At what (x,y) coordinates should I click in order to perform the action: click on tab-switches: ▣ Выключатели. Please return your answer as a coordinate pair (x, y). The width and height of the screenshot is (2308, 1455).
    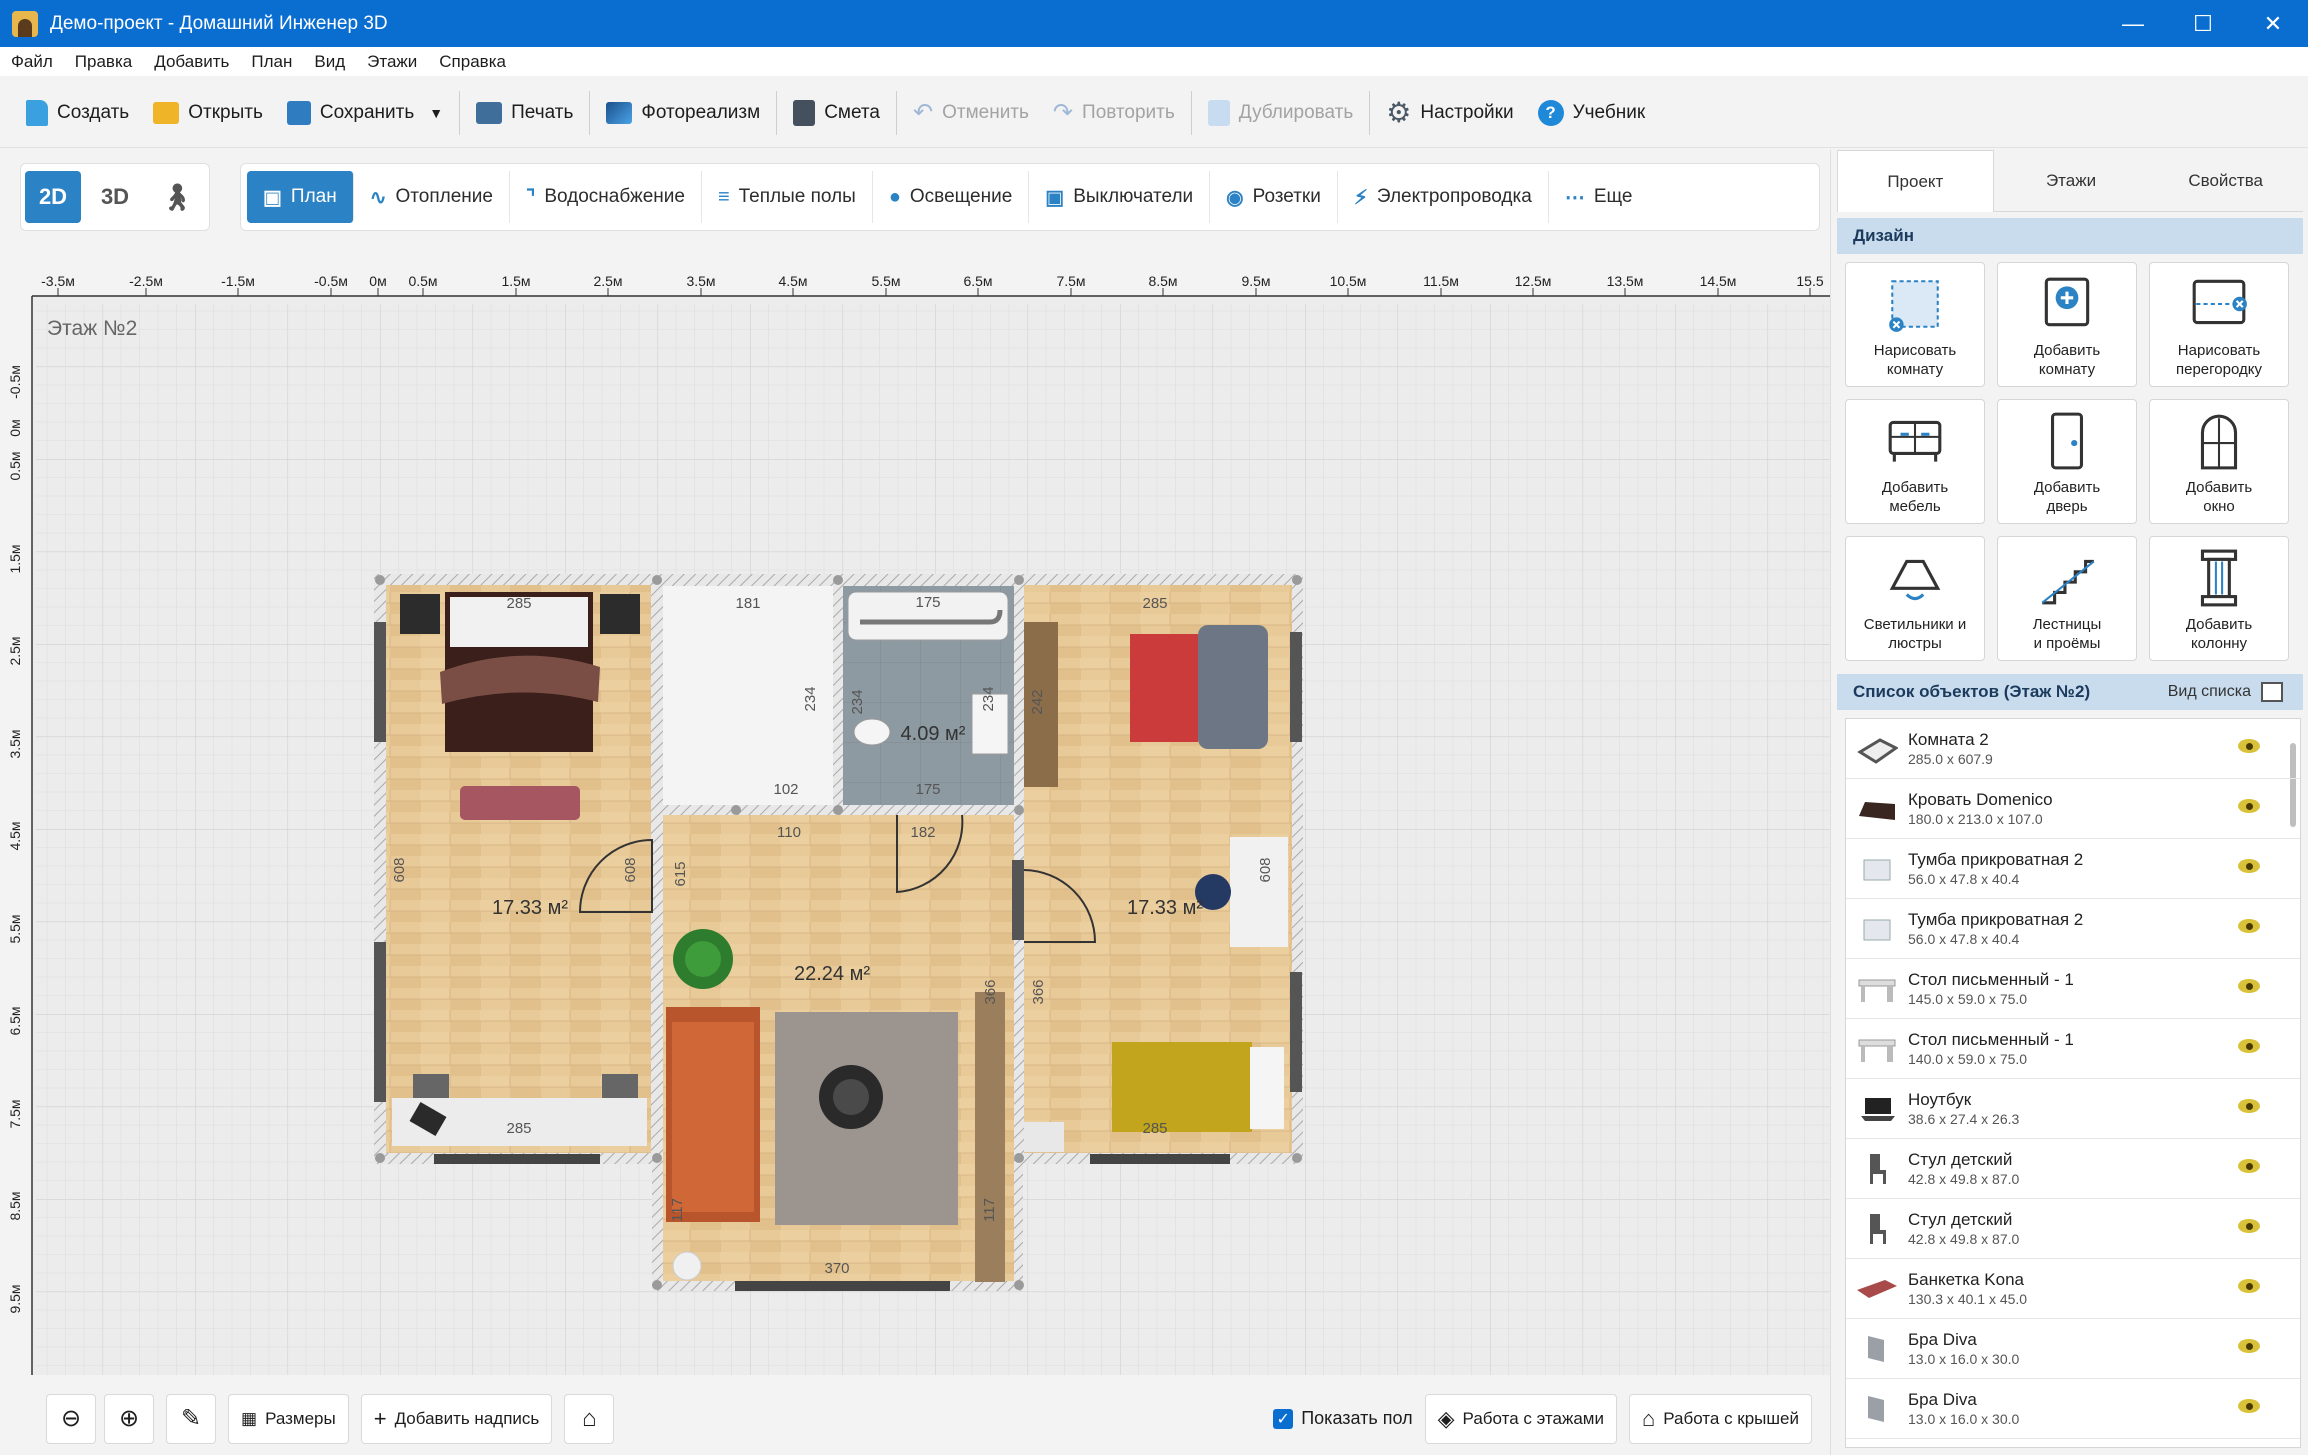
    Looking at the image, I should click on (1120, 197).